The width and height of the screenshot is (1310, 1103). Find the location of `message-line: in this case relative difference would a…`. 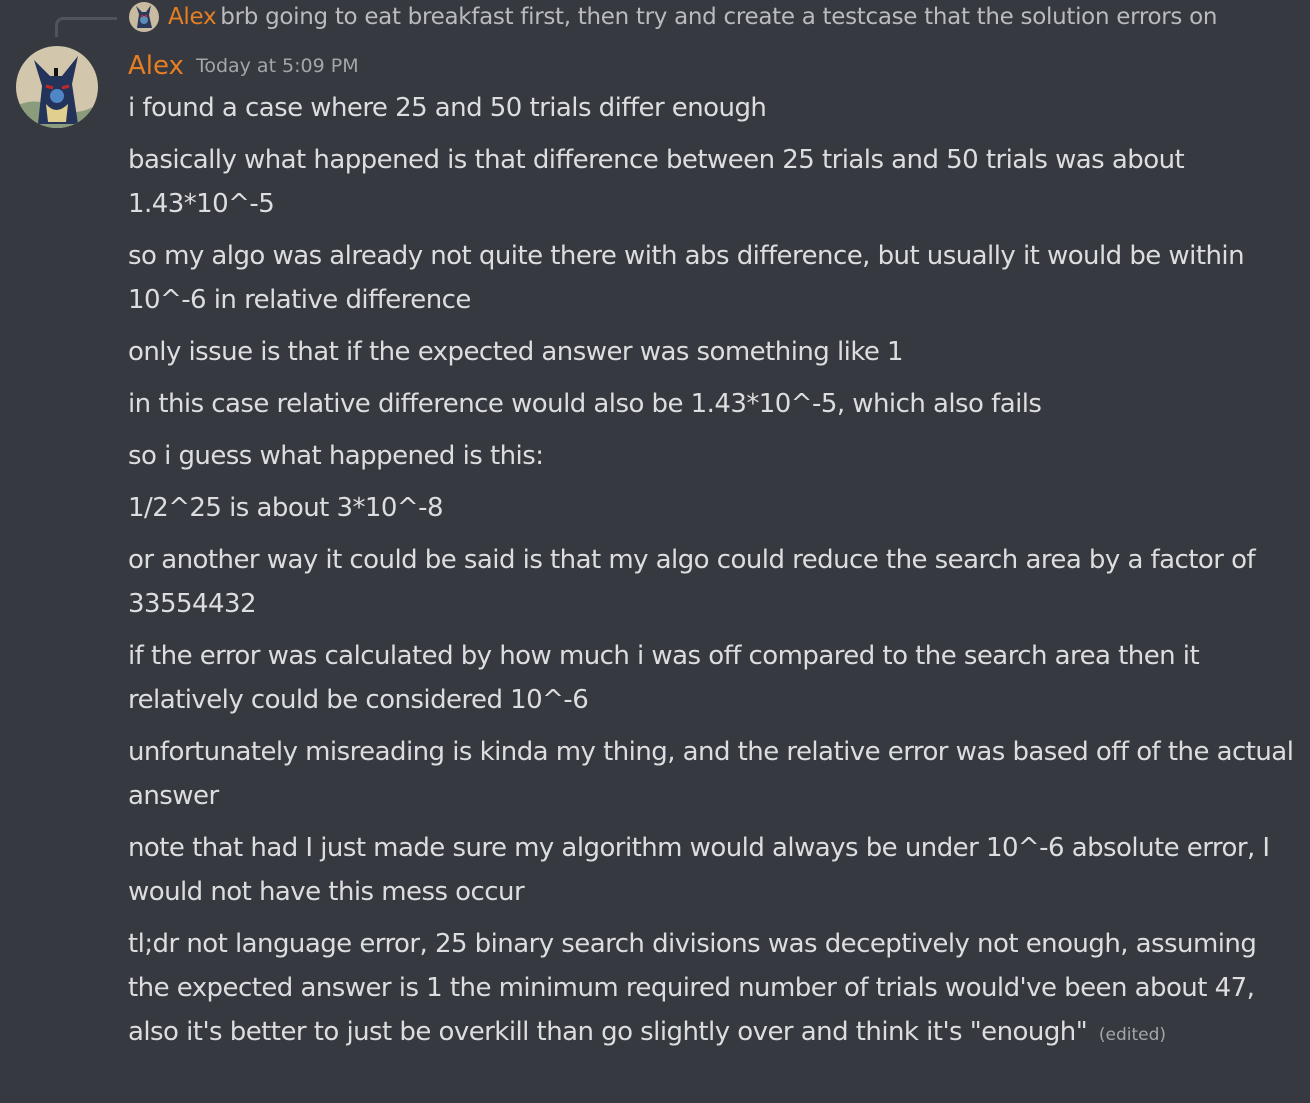

message-line: in this case relative difference would a… is located at coordinates (715, 404).